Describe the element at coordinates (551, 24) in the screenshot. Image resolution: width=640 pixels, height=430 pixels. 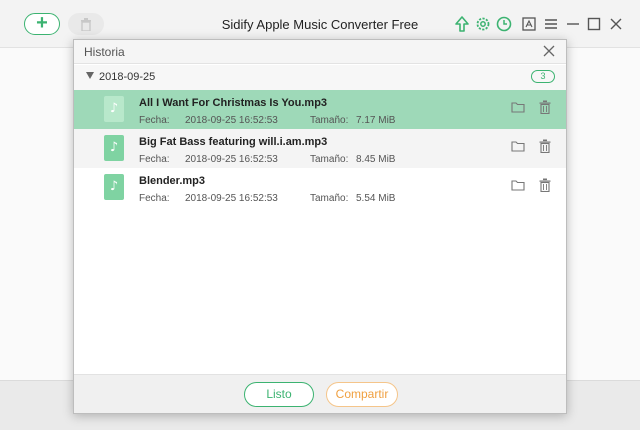
I see `menu-icon` at that location.